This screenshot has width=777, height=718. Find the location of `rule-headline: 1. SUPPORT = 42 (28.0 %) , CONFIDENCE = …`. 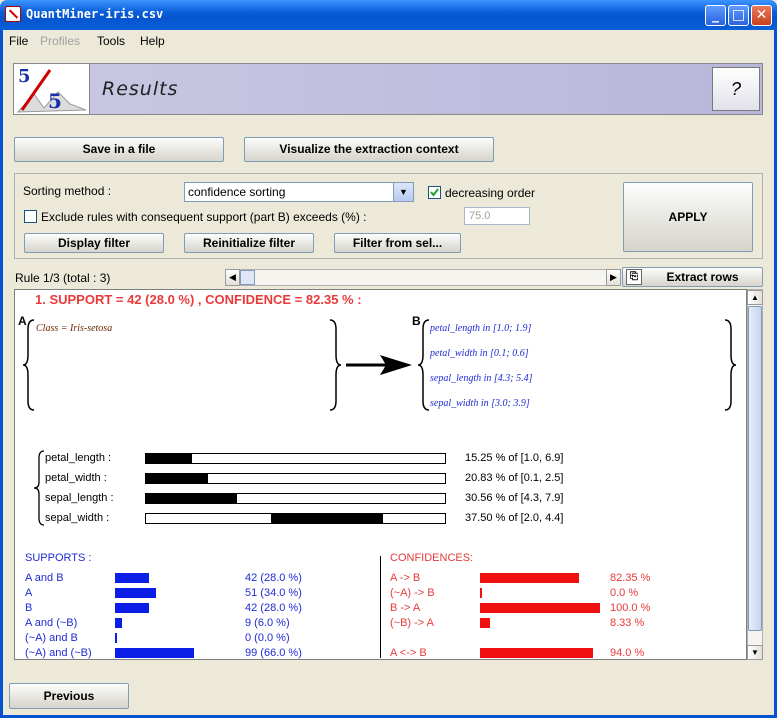

rule-headline: 1. SUPPORT = 42 (28.0 %) , CONFIDENCE = … is located at coordinates (198, 299).